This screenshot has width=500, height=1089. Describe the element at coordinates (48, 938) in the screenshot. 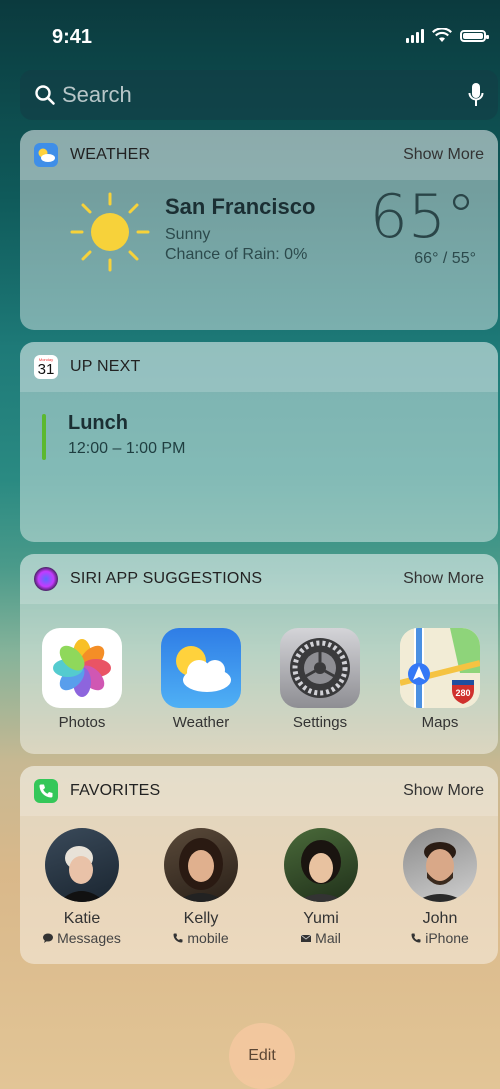

I see `message-bubble-icon` at that location.